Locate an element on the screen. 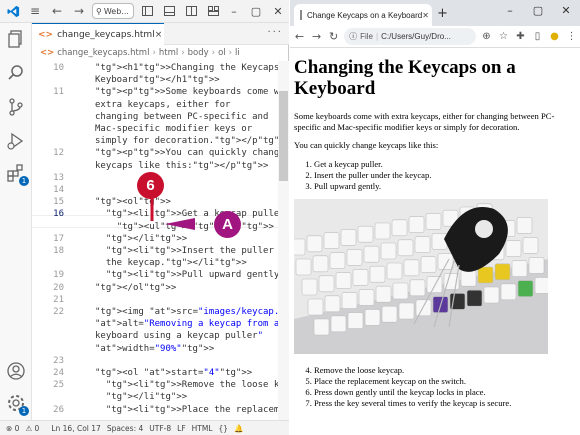 The image size is (580, 435). editor-scrollbar is located at coordinates (283, 240).